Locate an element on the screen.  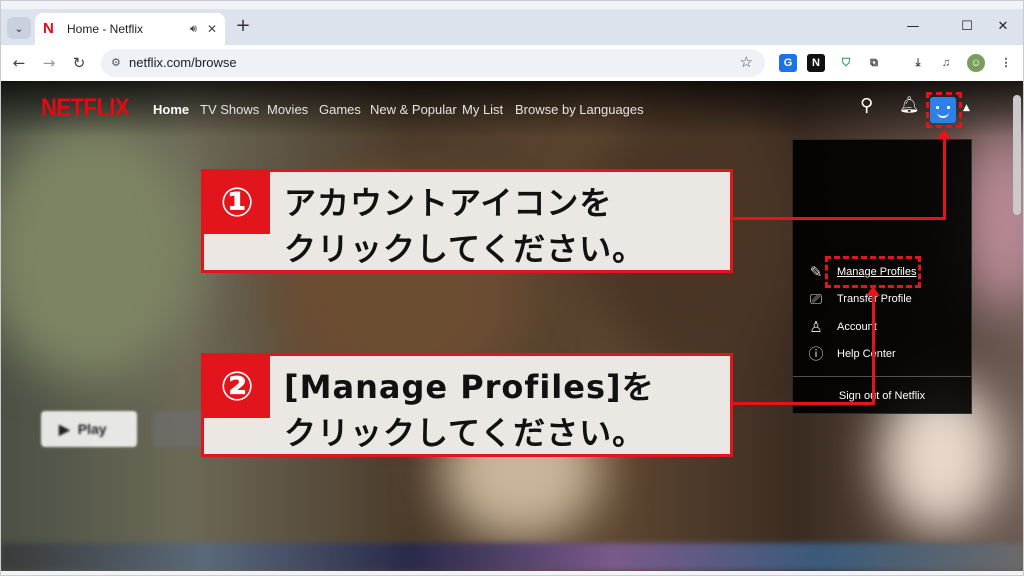
nav-games: Games is located at coordinates (340, 109).